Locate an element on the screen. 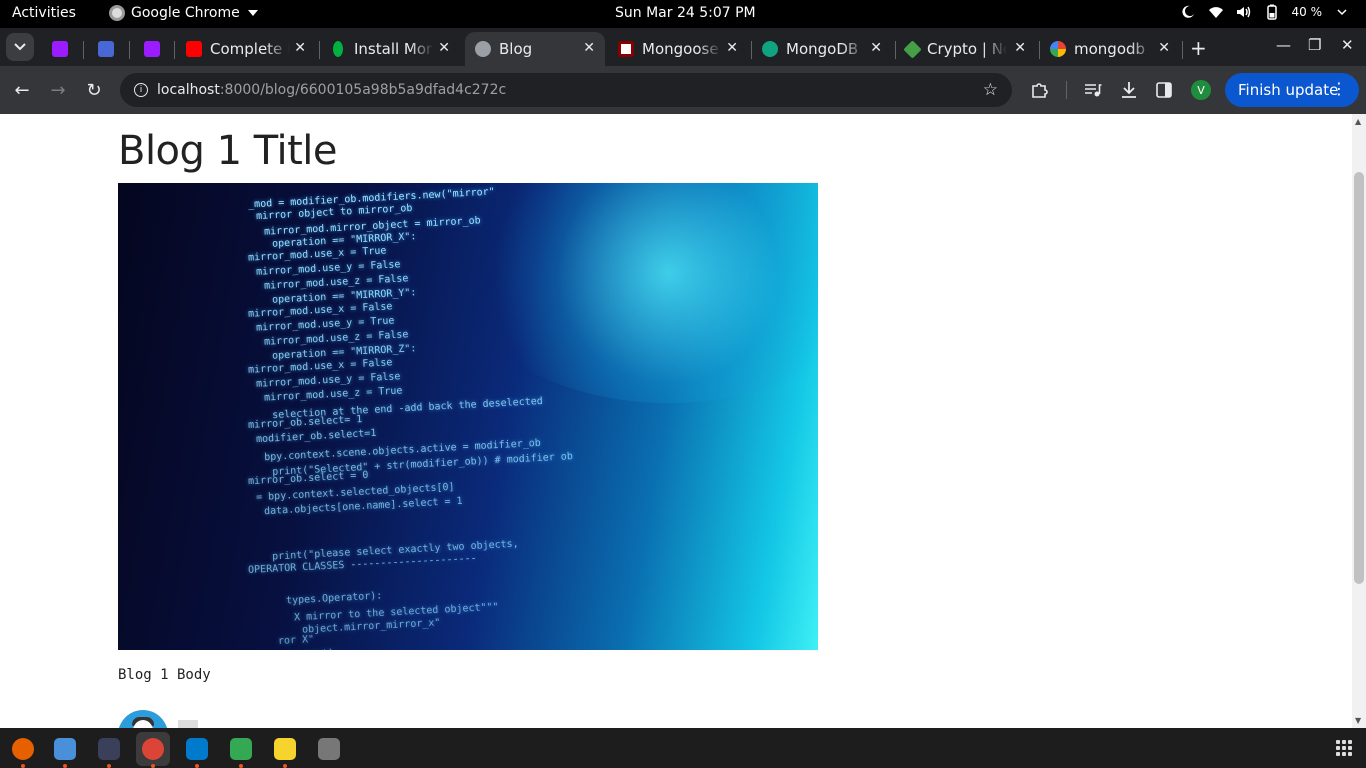 The height and width of the screenshot is (768, 1366). tab-title: Complete I is located at coordinates (250, 49).